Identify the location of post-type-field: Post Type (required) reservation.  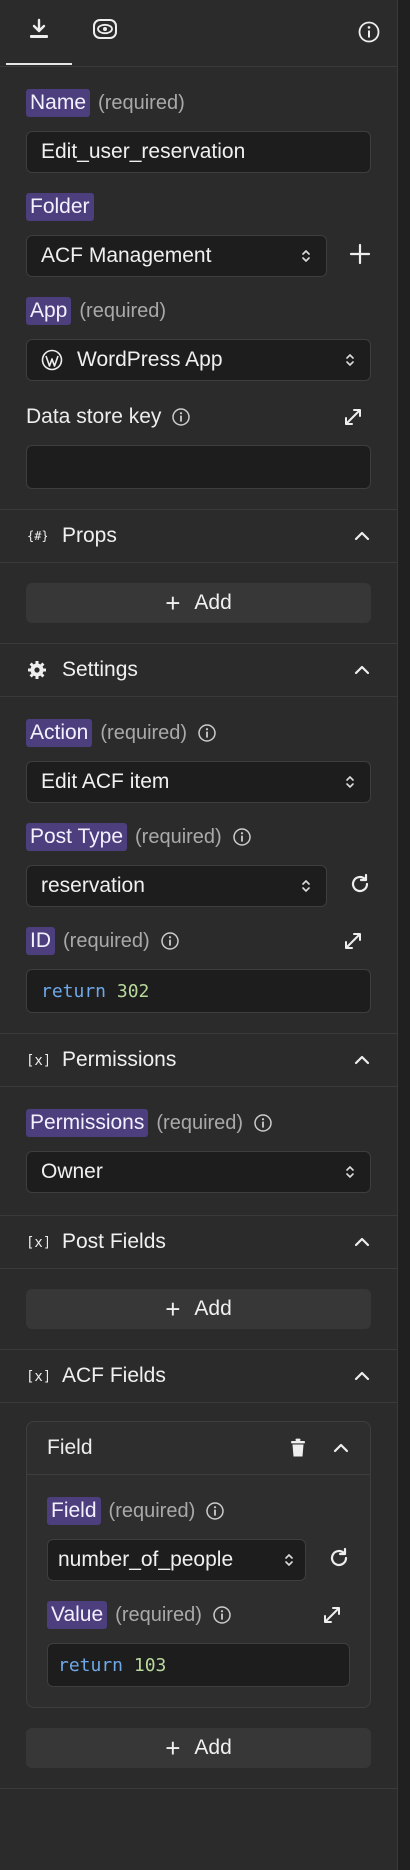
(198, 864).